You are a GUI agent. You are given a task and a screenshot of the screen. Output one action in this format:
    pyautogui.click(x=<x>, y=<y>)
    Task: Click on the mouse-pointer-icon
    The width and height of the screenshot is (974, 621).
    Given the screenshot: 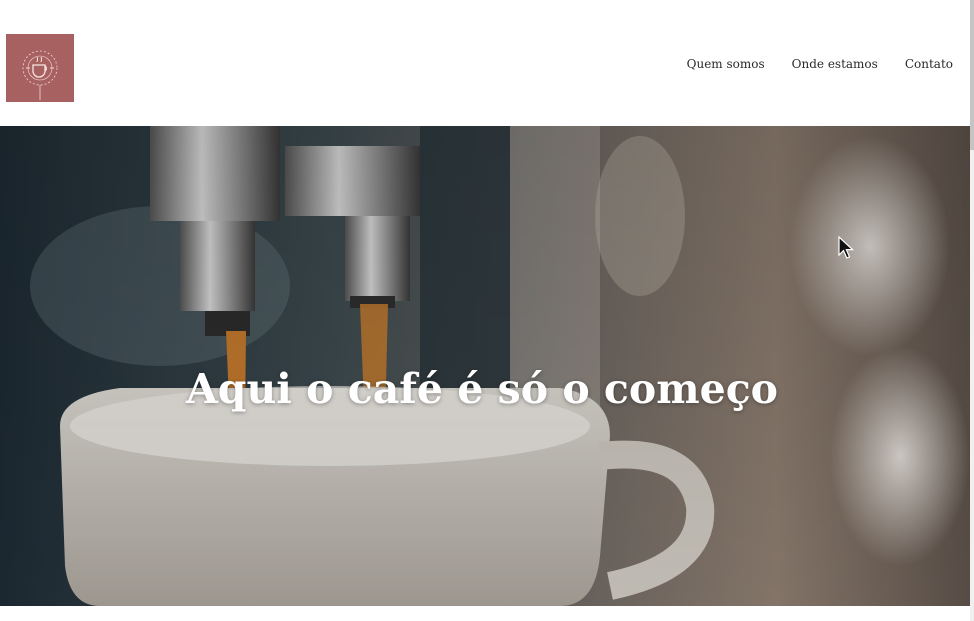 What is the action you would take?
    pyautogui.click(x=846, y=247)
    